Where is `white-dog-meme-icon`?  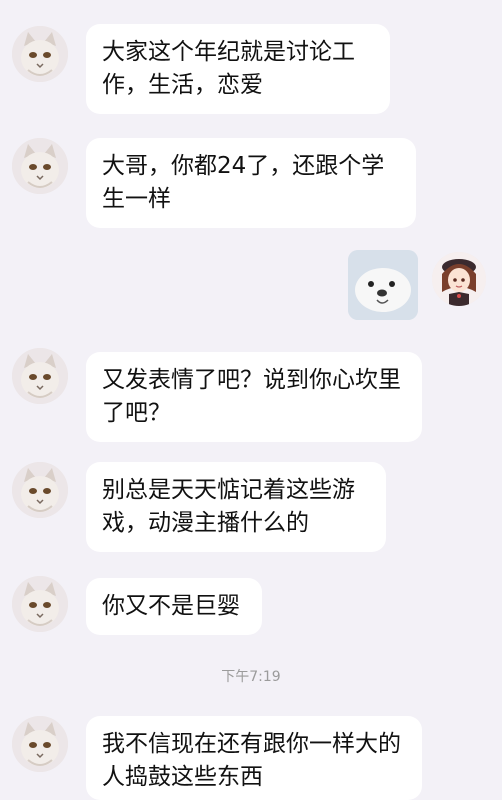
white-dog-meme-icon is located at coordinates (383, 285).